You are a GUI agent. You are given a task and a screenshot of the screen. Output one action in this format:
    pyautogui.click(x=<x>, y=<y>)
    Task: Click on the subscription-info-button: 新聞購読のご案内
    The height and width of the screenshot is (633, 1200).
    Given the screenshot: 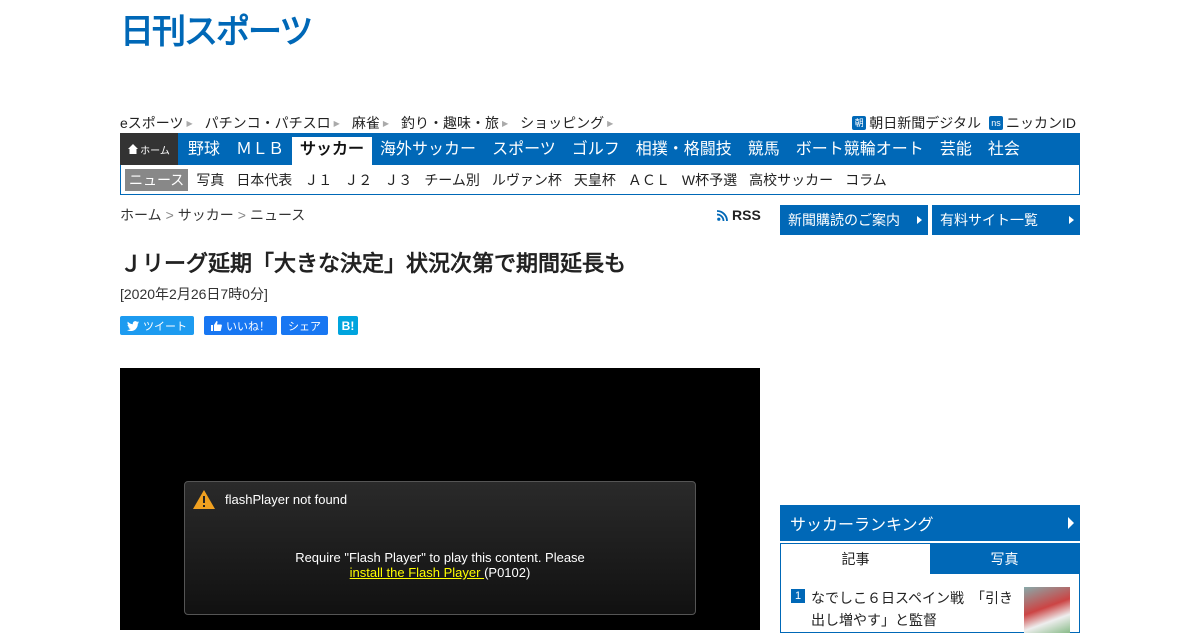 What is the action you would take?
    pyautogui.click(x=854, y=220)
    